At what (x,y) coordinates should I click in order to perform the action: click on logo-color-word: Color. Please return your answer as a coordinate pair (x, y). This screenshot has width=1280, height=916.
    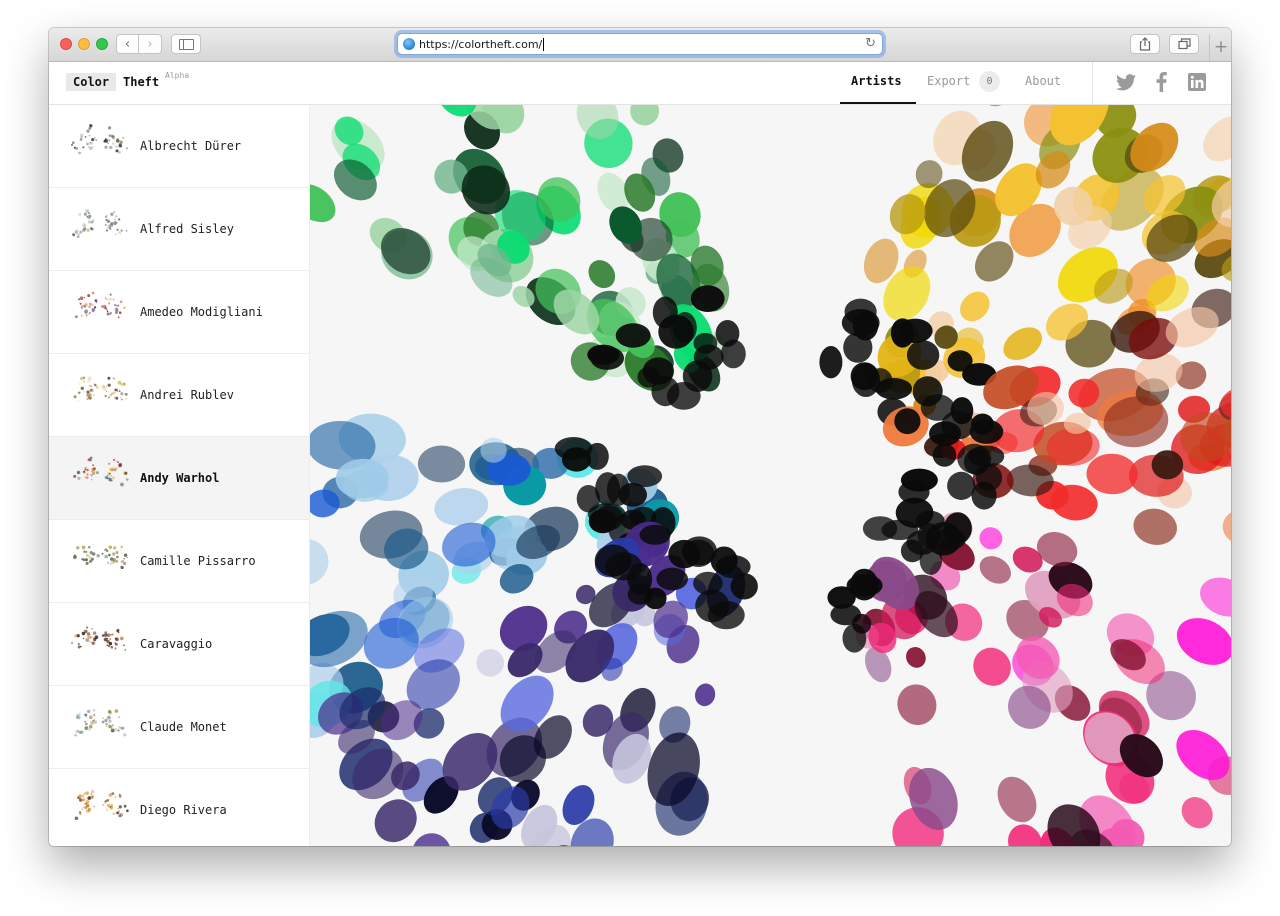
    Looking at the image, I should click on (91, 82).